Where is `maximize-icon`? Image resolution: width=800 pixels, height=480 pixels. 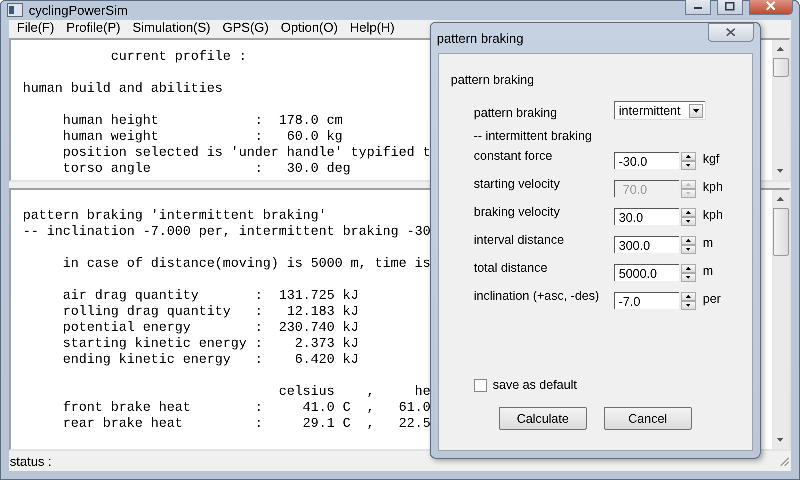 maximize-icon is located at coordinates (730, 6).